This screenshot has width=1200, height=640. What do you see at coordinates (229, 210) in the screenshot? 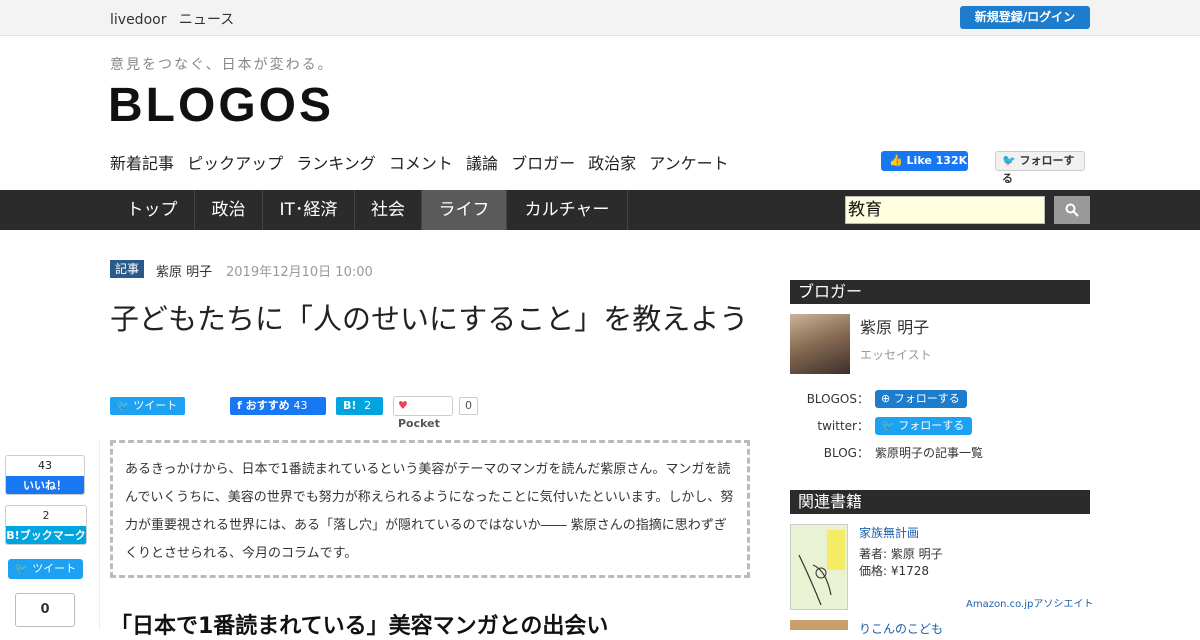
I see `tab-politics: 政治` at bounding box center [229, 210].